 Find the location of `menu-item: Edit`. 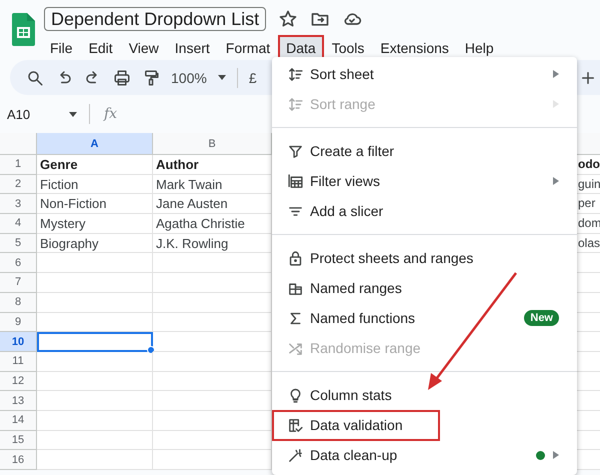

menu-item: Edit is located at coordinates (100, 48).